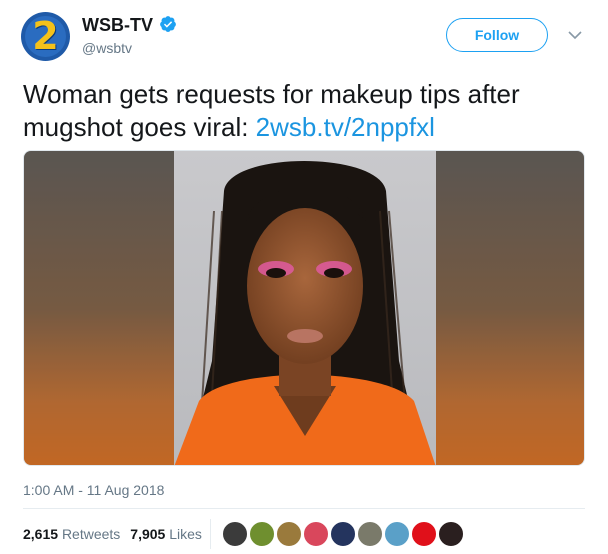  I want to click on retweets-stat: 2,615 Retweets, so click(71, 534).